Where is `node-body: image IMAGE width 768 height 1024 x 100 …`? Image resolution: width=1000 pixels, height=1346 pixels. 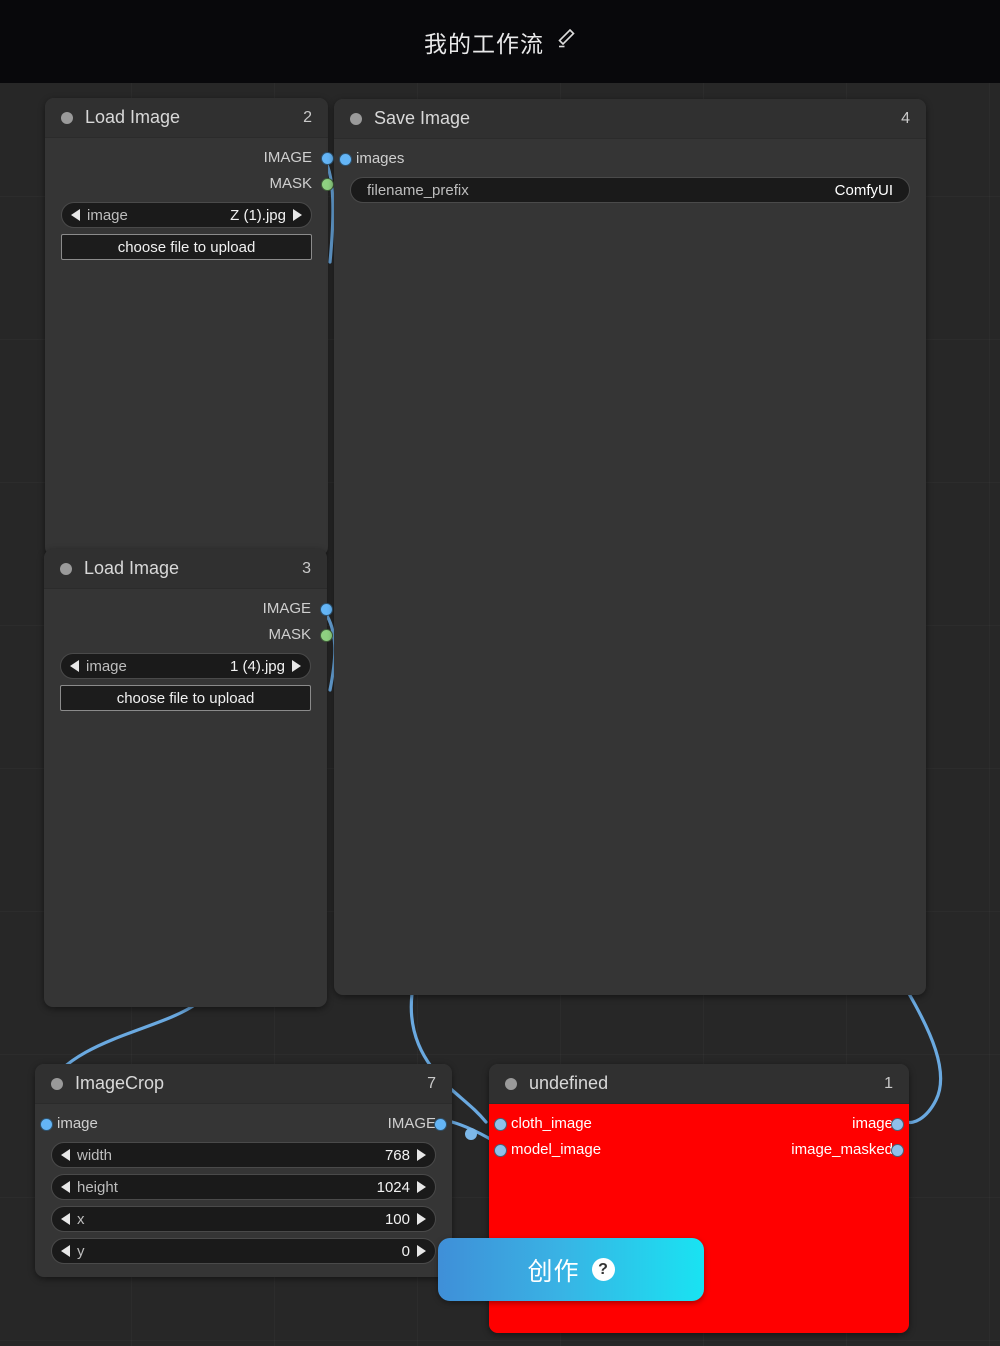
node-body: image IMAGE width 768 height 1024 x 100 … is located at coordinates (243, 1192).